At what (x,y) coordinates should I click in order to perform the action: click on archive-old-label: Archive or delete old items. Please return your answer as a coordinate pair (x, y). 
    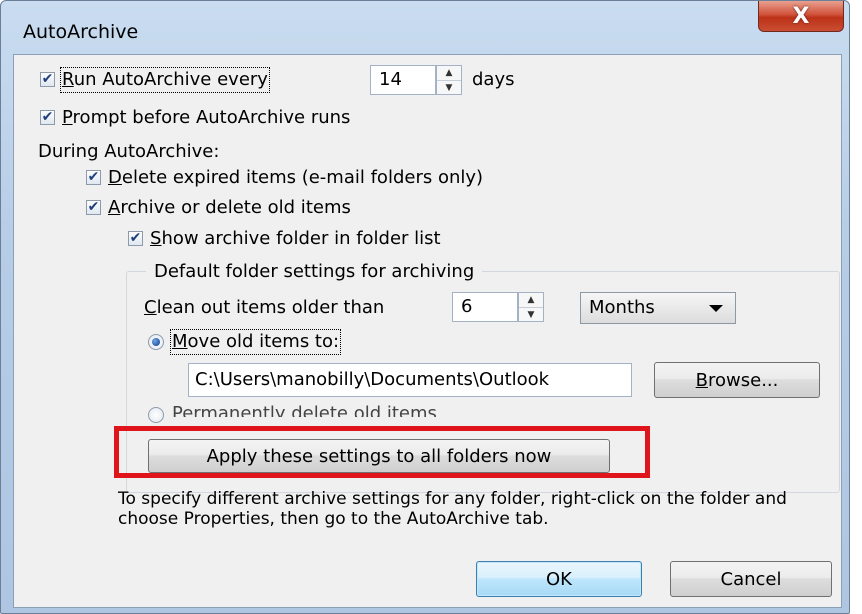
    Looking at the image, I should click on (229, 208).